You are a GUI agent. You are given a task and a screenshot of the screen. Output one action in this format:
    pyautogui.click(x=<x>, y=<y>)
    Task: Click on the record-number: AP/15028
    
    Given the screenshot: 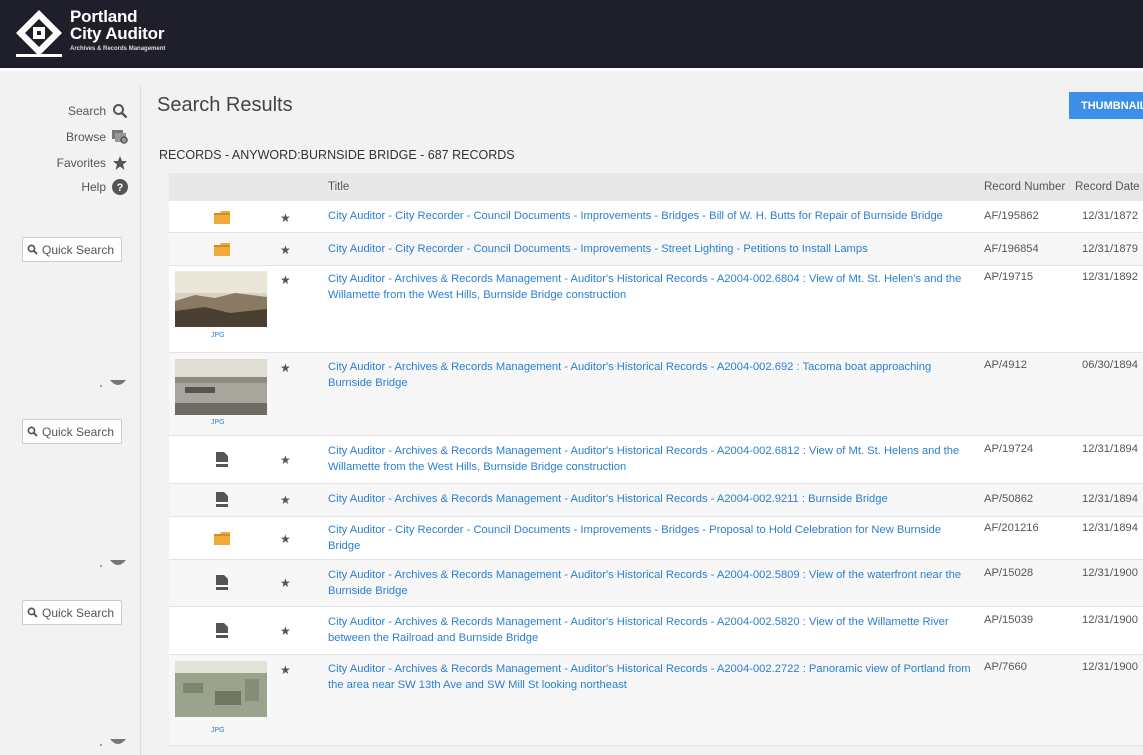 What is the action you would take?
    pyautogui.click(x=1009, y=573)
    